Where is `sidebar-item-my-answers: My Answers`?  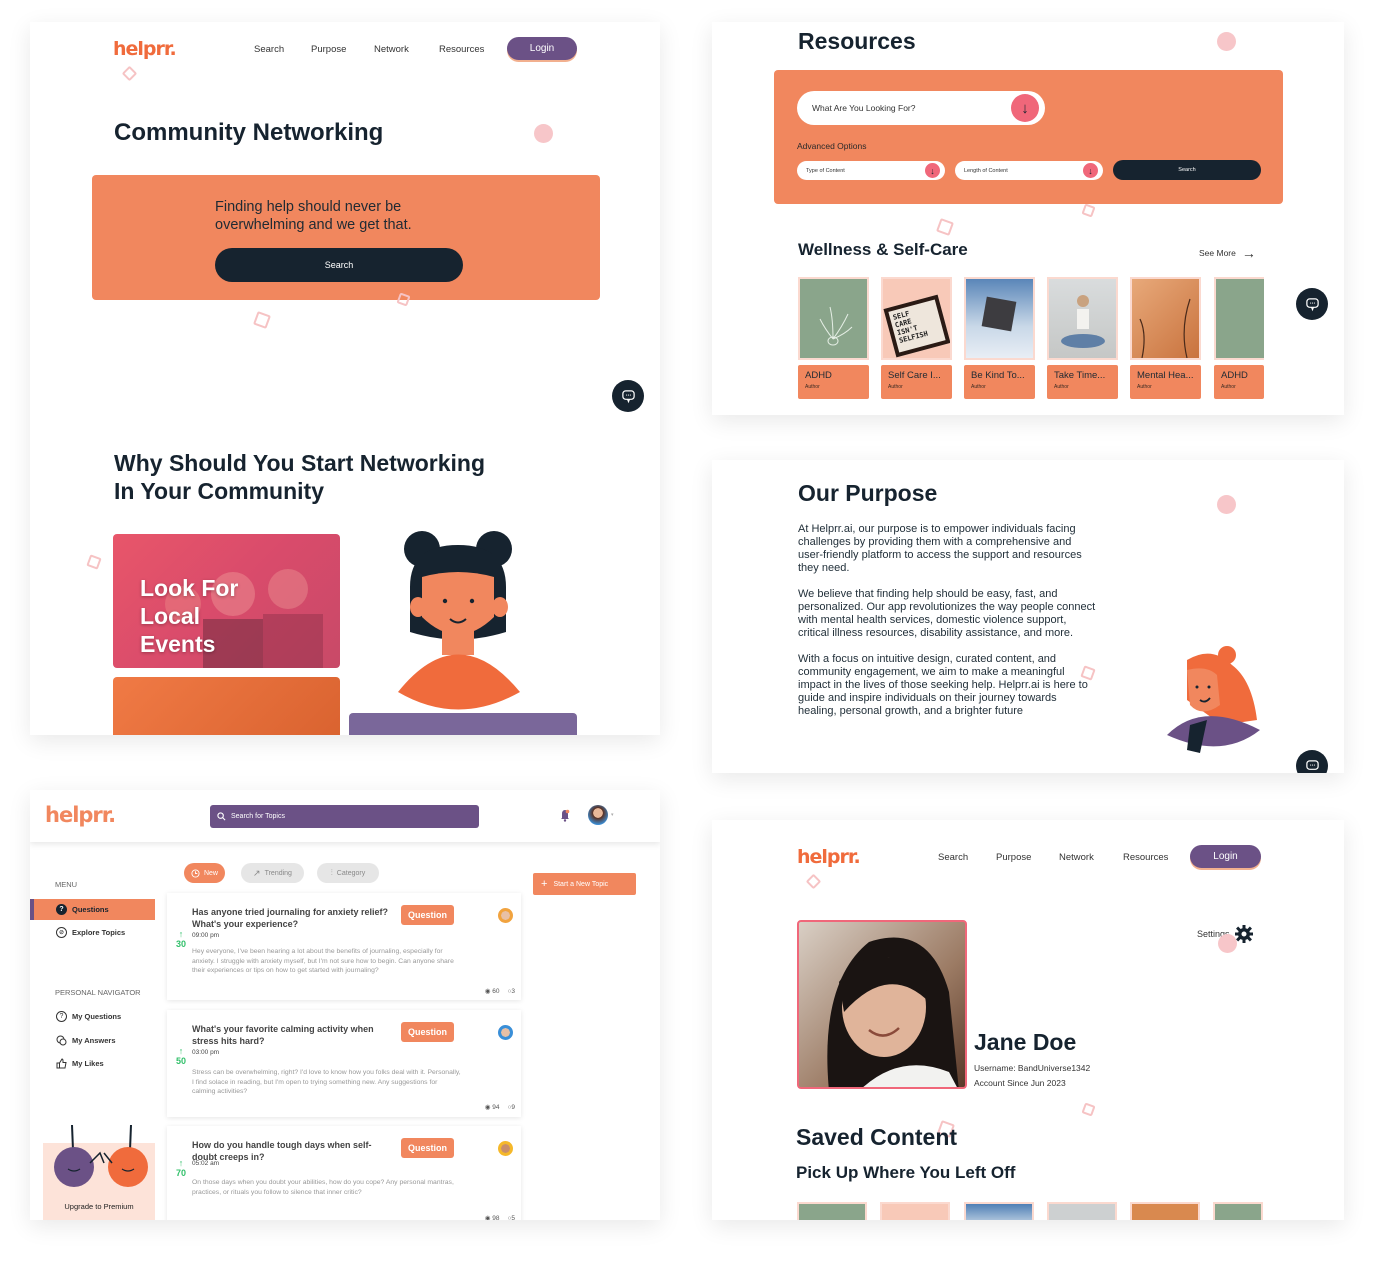
sidebar-item-my-answers: My Answers is located at coordinates (92, 1040).